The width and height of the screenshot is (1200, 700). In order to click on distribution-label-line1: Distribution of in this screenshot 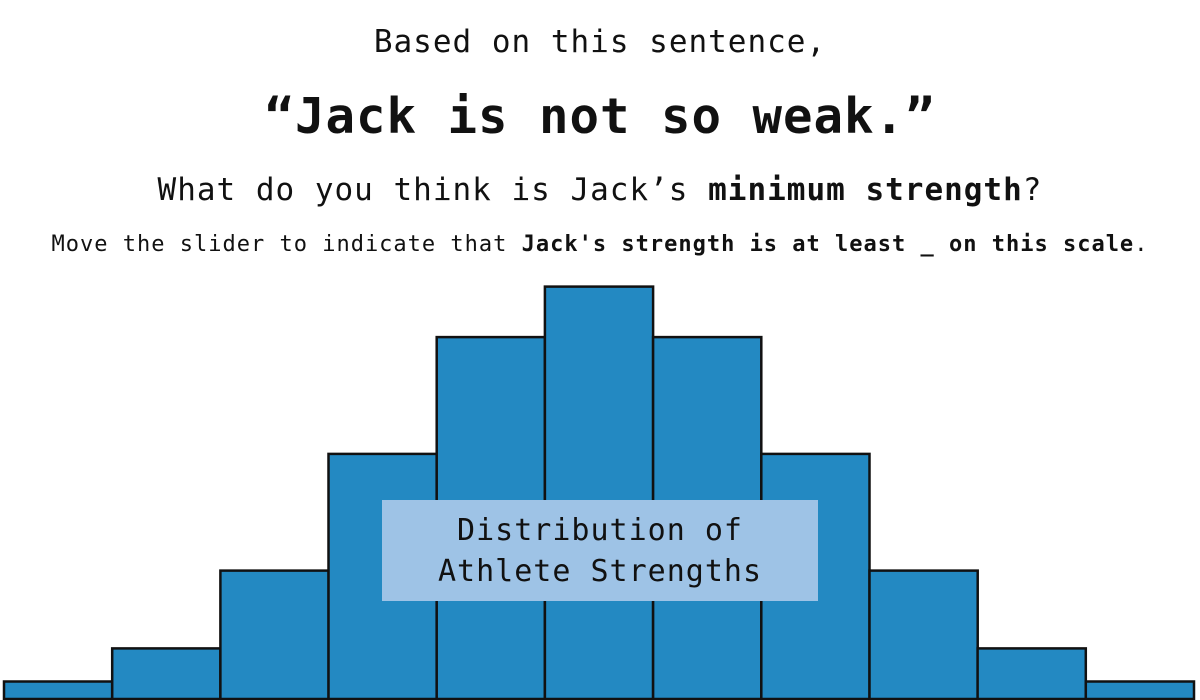, I will do `click(600, 530)`.